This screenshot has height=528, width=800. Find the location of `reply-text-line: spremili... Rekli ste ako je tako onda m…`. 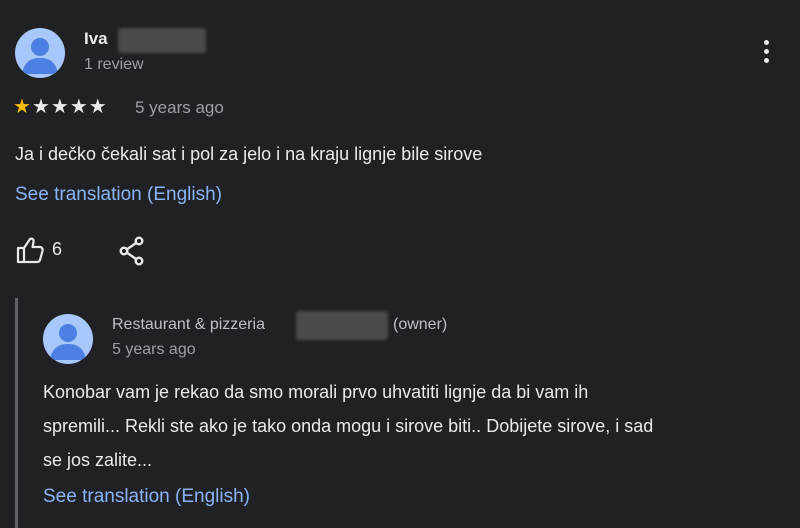

reply-text-line: spremili... Rekli ste ako je tako onda m… is located at coordinates (348, 426).